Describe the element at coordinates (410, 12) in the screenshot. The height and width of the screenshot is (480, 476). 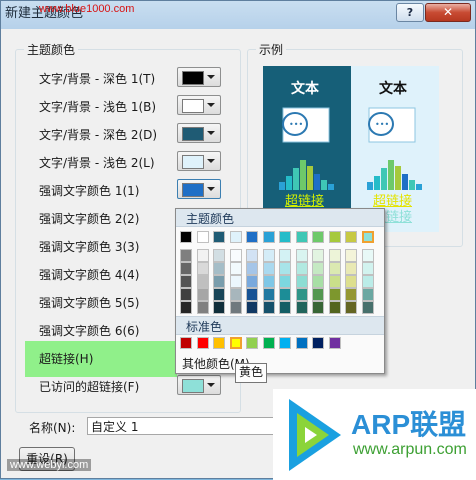
I see `help-button: ?` at that location.